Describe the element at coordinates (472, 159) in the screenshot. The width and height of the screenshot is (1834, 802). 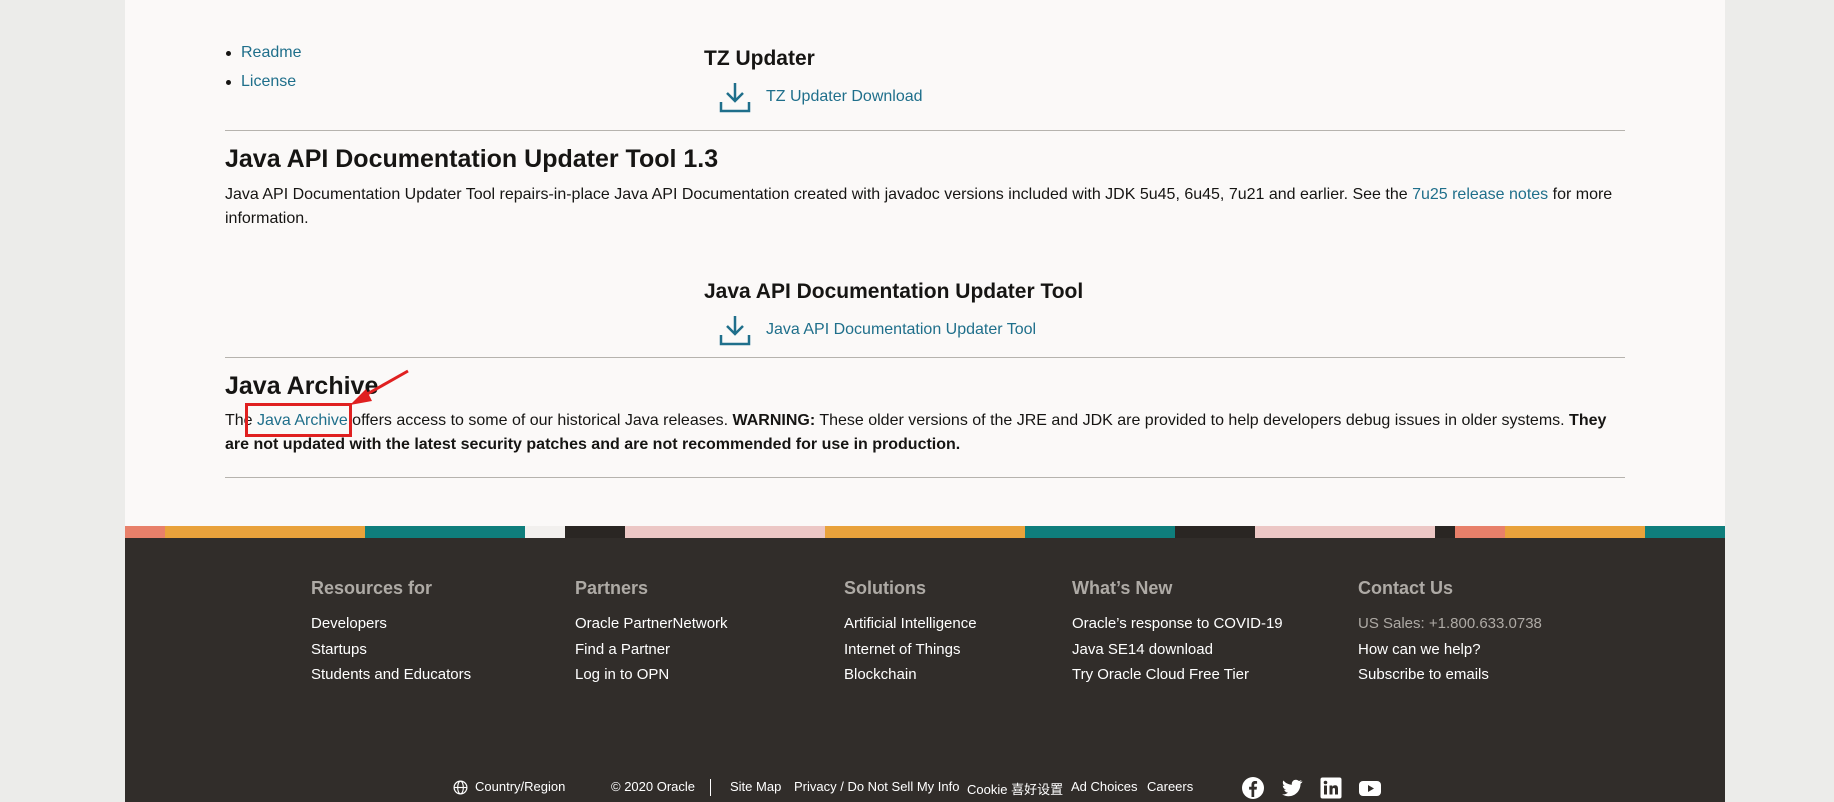
I see `apidoc-heading: Java API Documentation Updater Tool 1.3` at that location.